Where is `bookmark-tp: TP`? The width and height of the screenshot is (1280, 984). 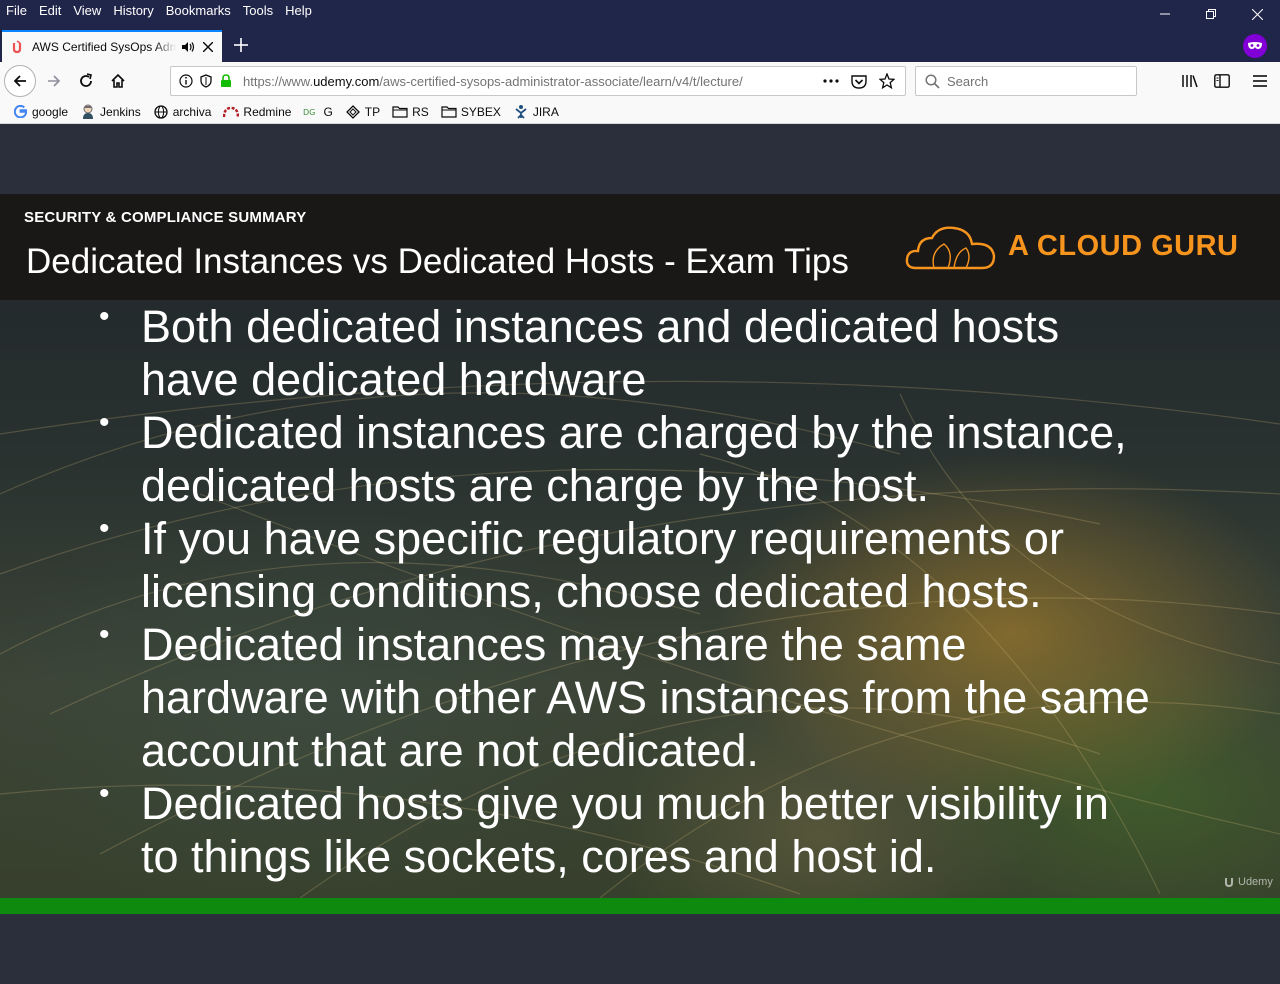 bookmark-tp: TP is located at coordinates (362, 112).